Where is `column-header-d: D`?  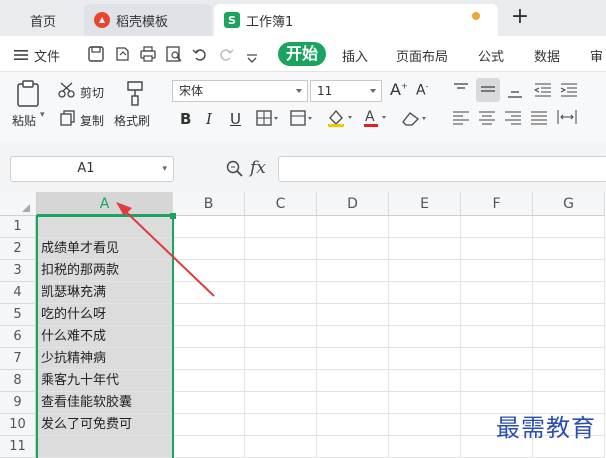 column-header-d: D is located at coordinates (353, 204).